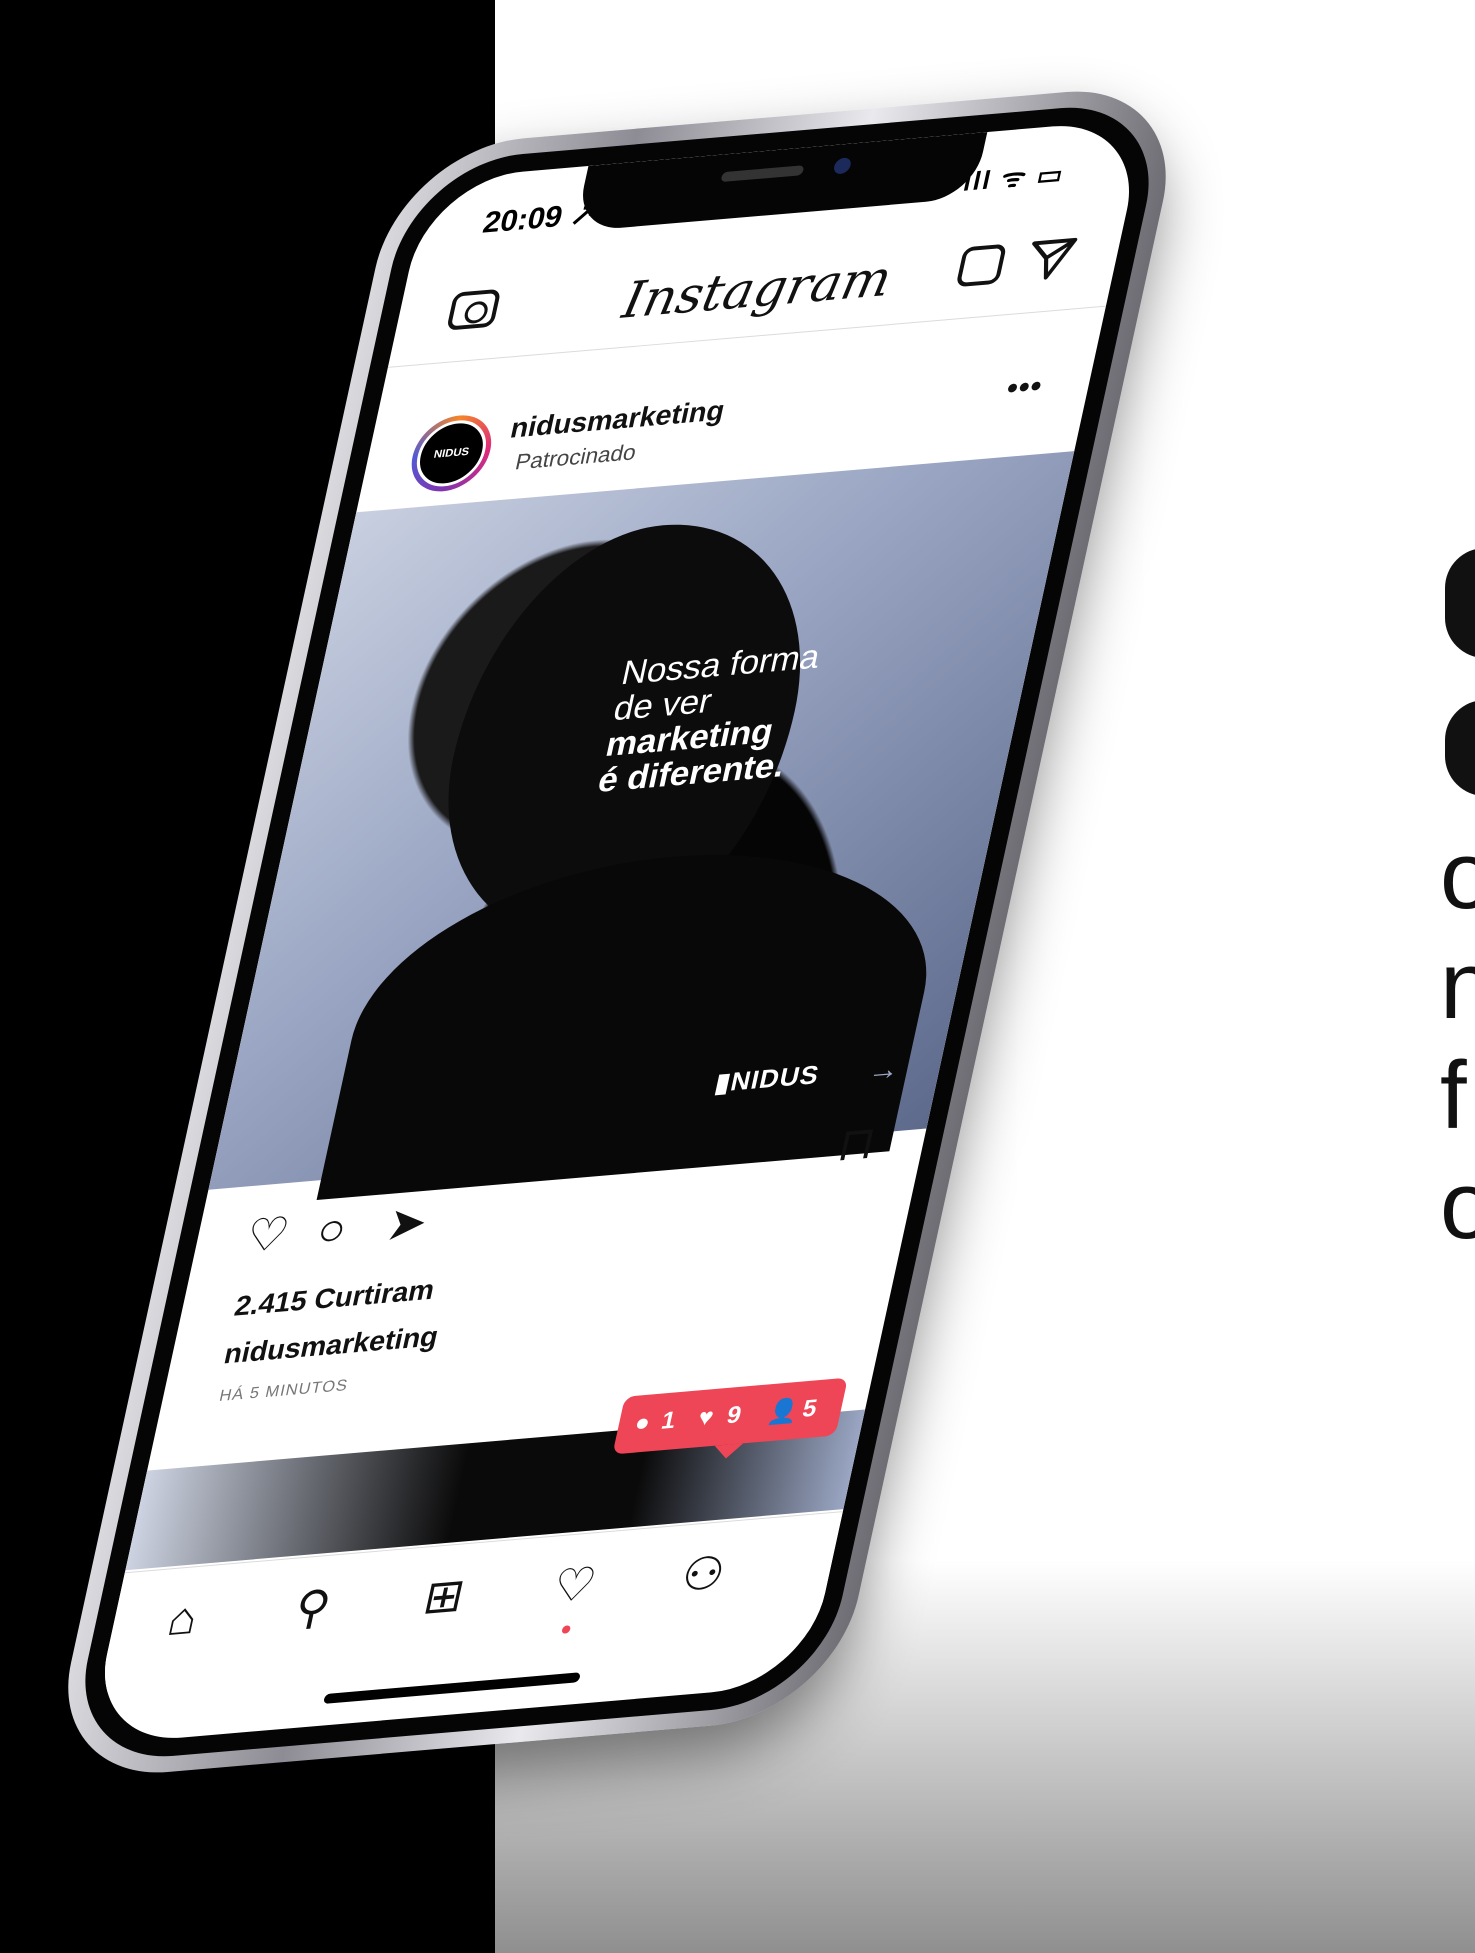 This screenshot has height=1953, width=1475. Describe the element at coordinates (1457, 985) in the screenshot. I see `cropped-text-fragment-2: n` at that location.